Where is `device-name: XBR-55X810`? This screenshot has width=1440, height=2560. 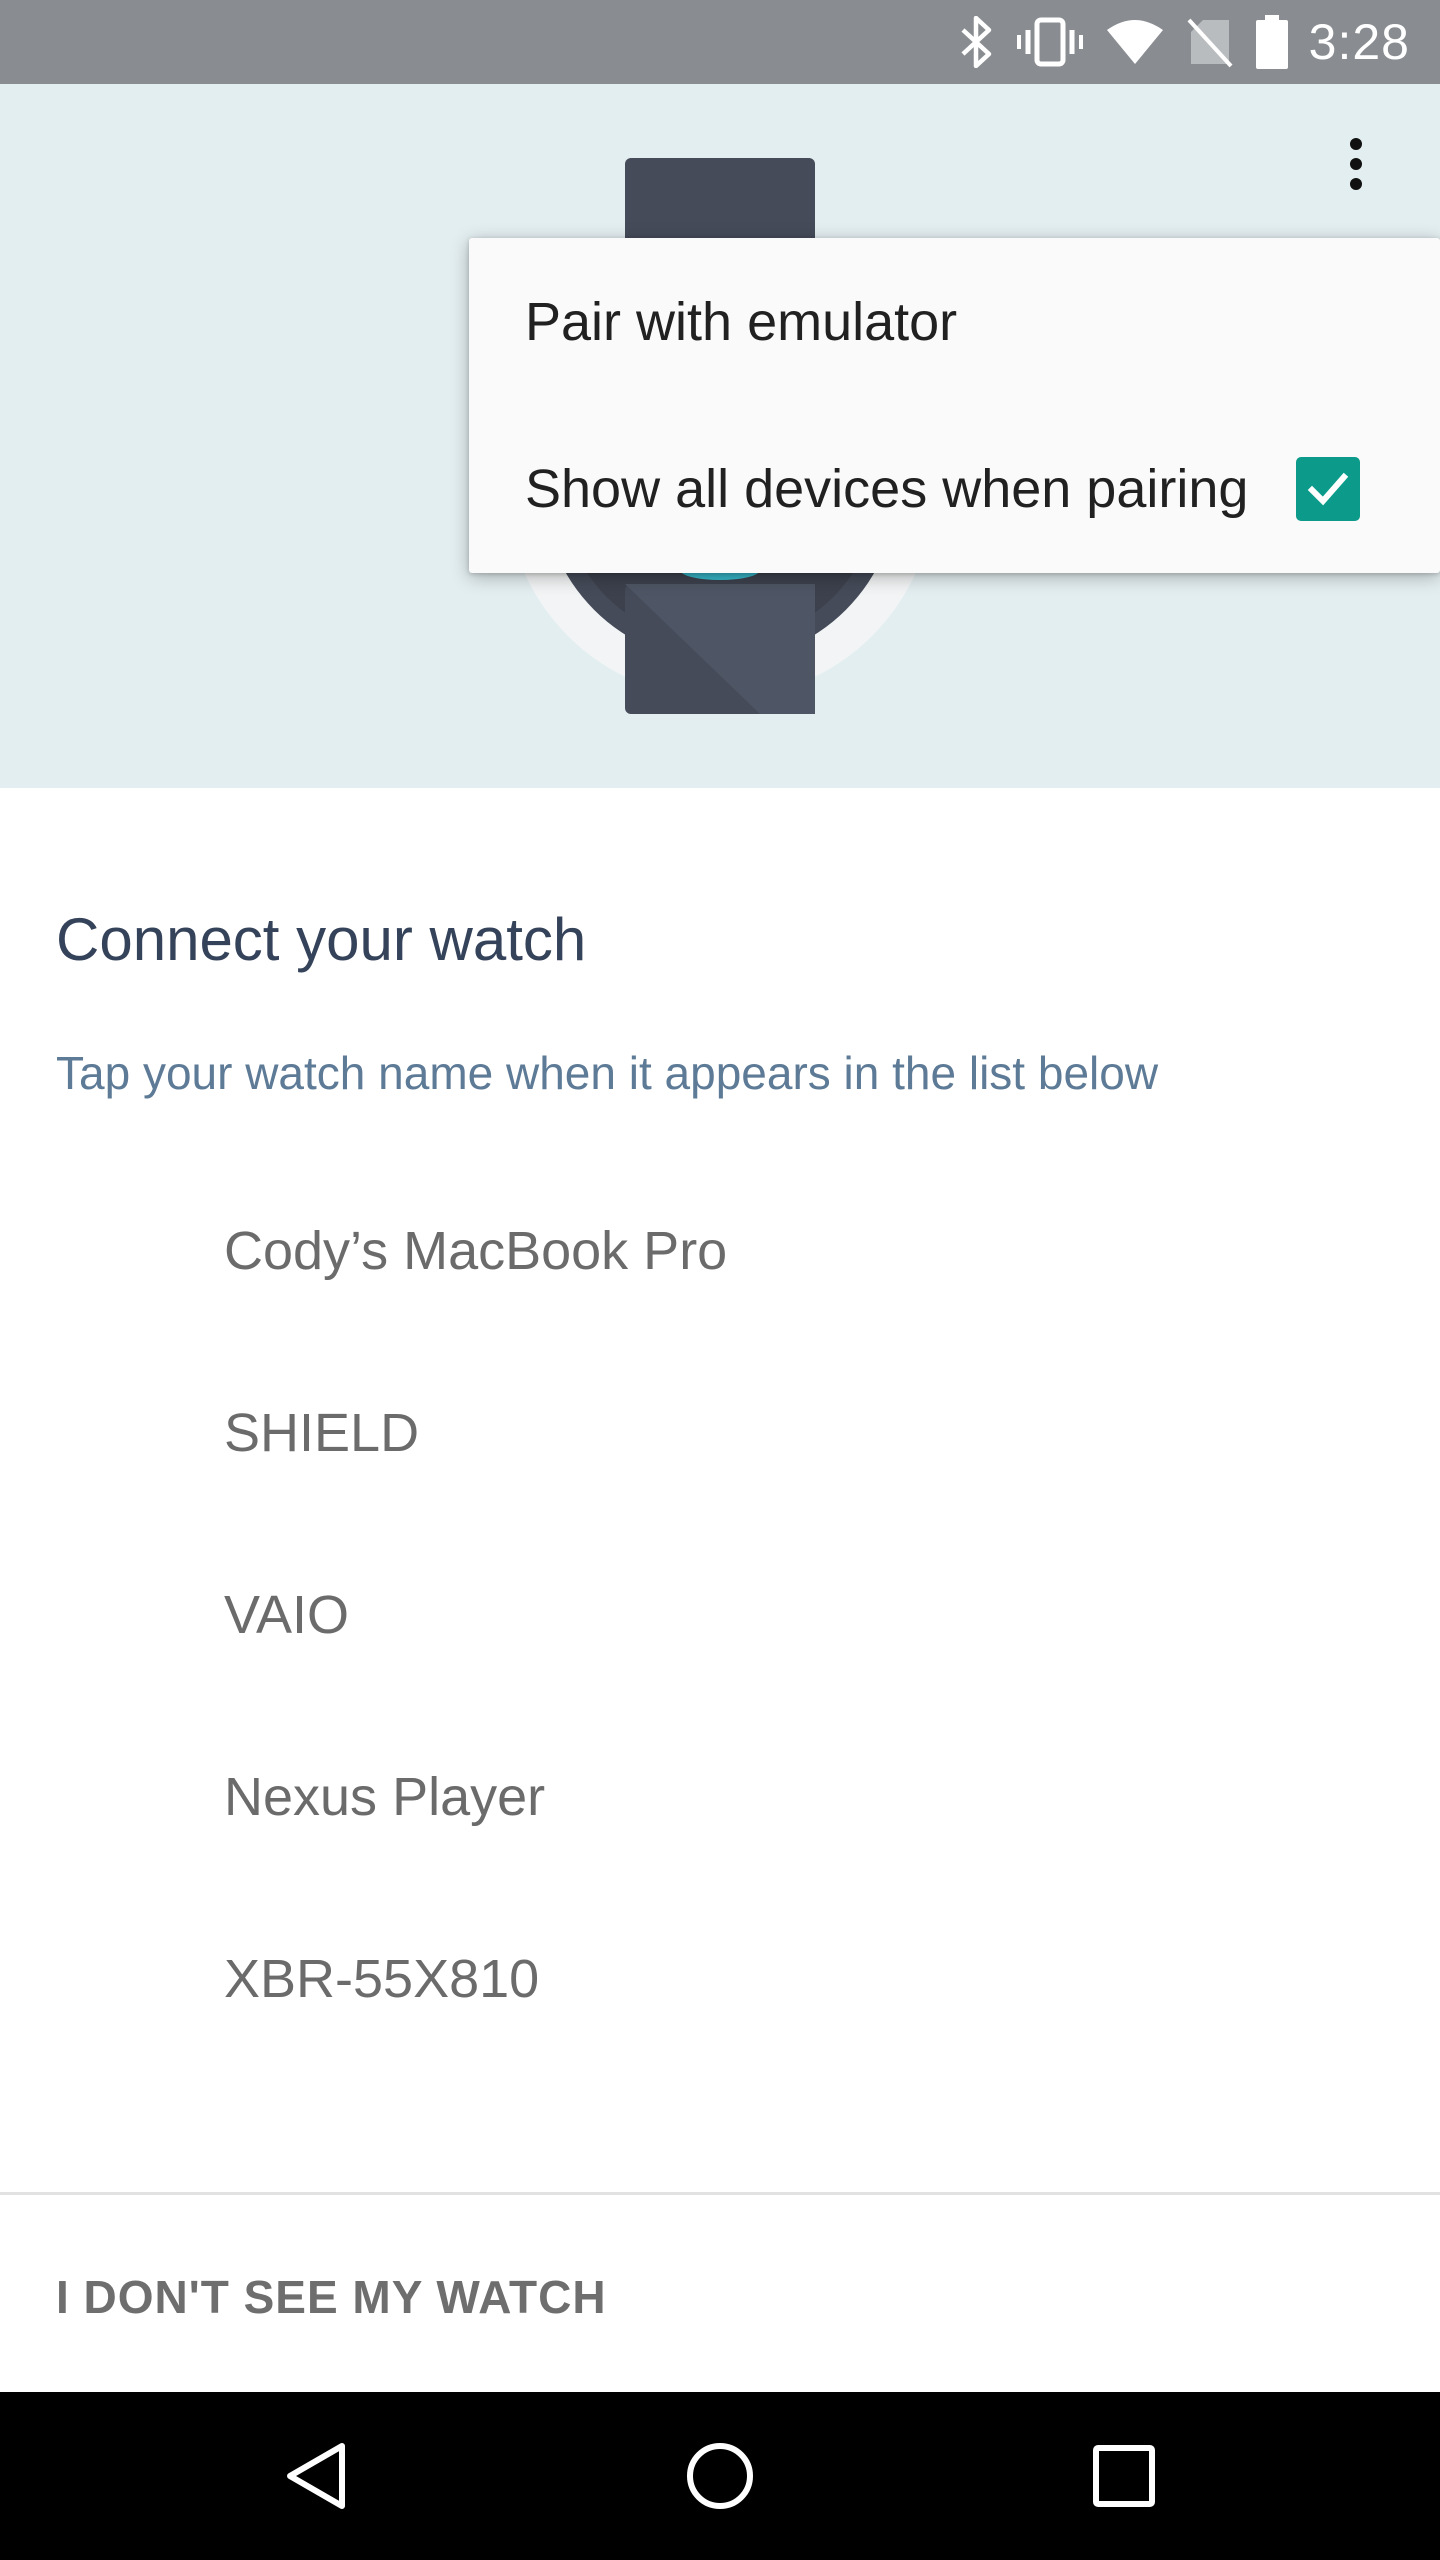 device-name: XBR-55X810 is located at coordinates (382, 1979).